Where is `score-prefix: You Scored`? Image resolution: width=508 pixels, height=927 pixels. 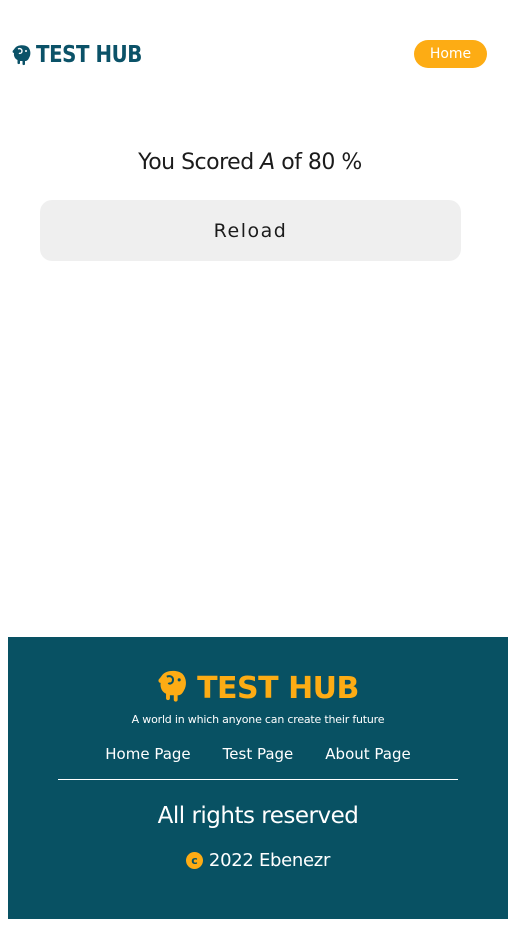
score-prefix: You Scored is located at coordinates (196, 162).